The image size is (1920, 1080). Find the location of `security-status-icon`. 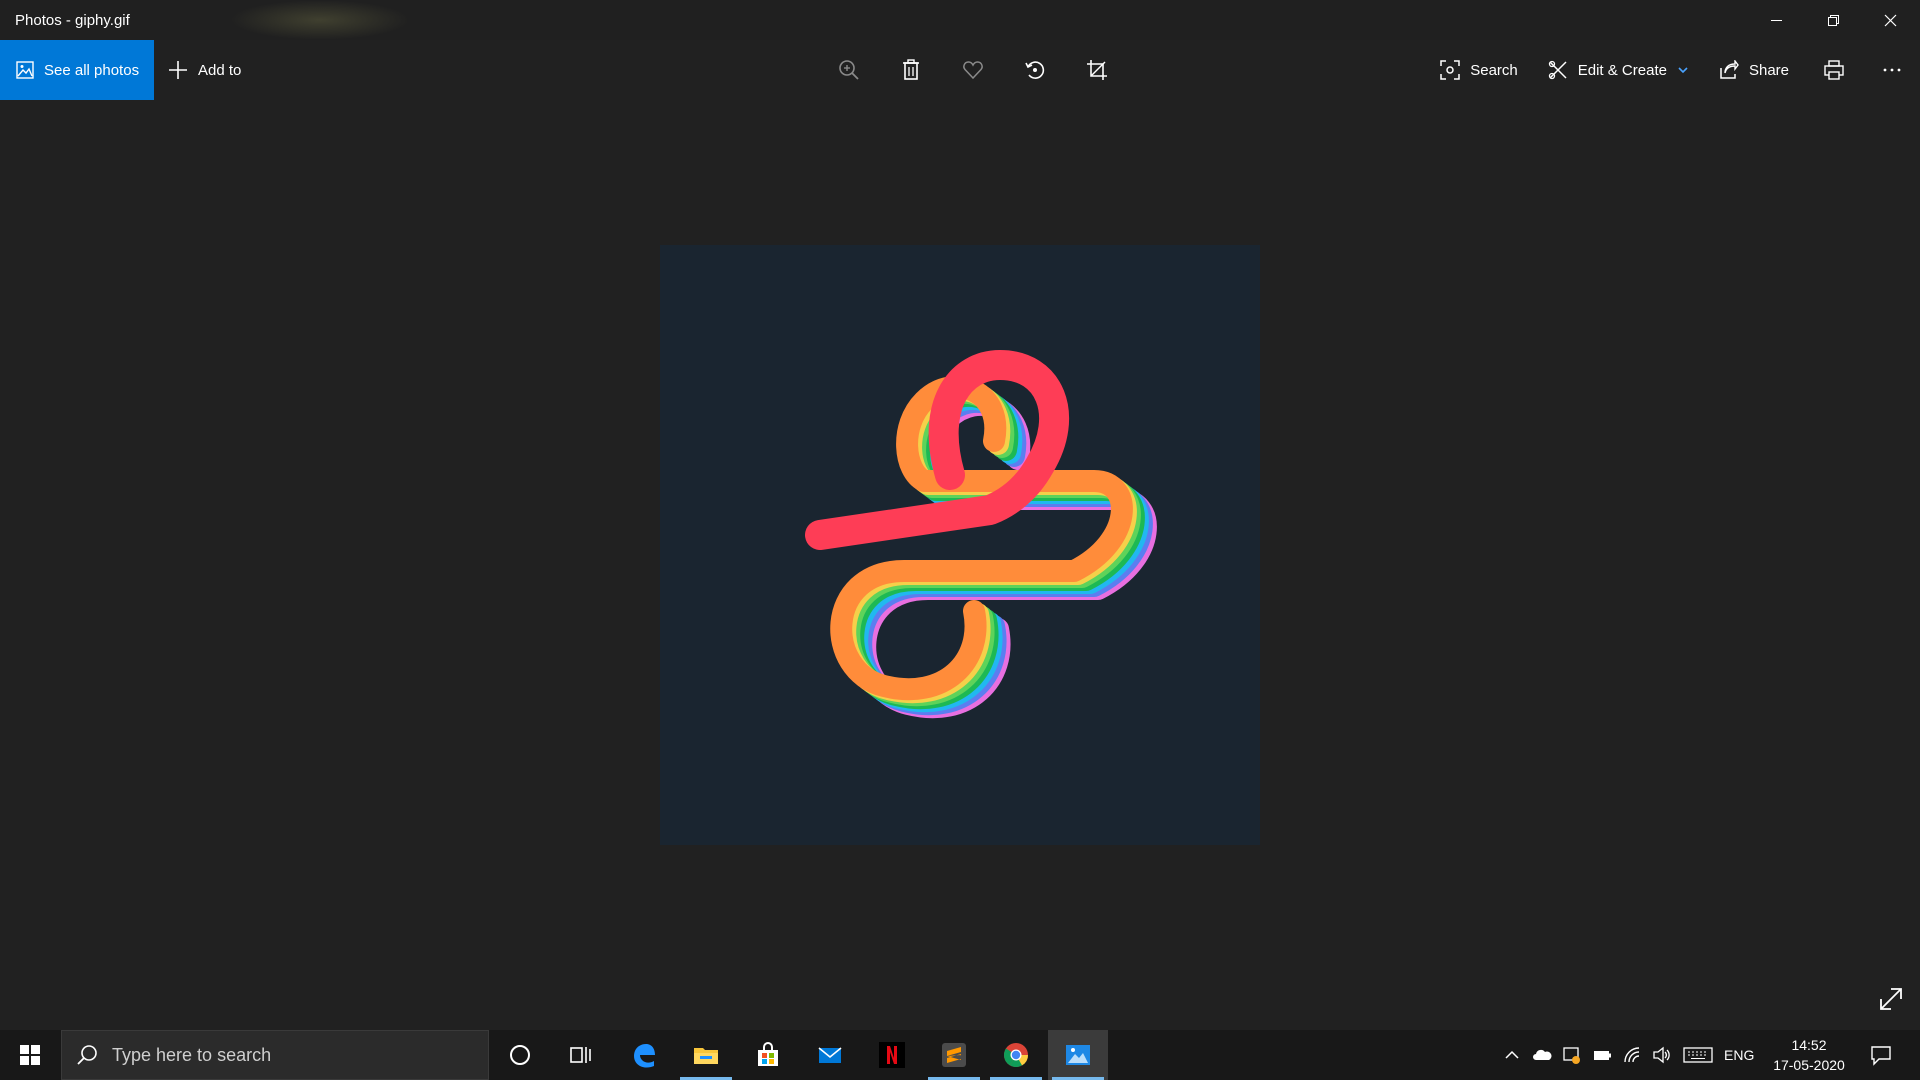

security-status-icon is located at coordinates (1571, 1055).